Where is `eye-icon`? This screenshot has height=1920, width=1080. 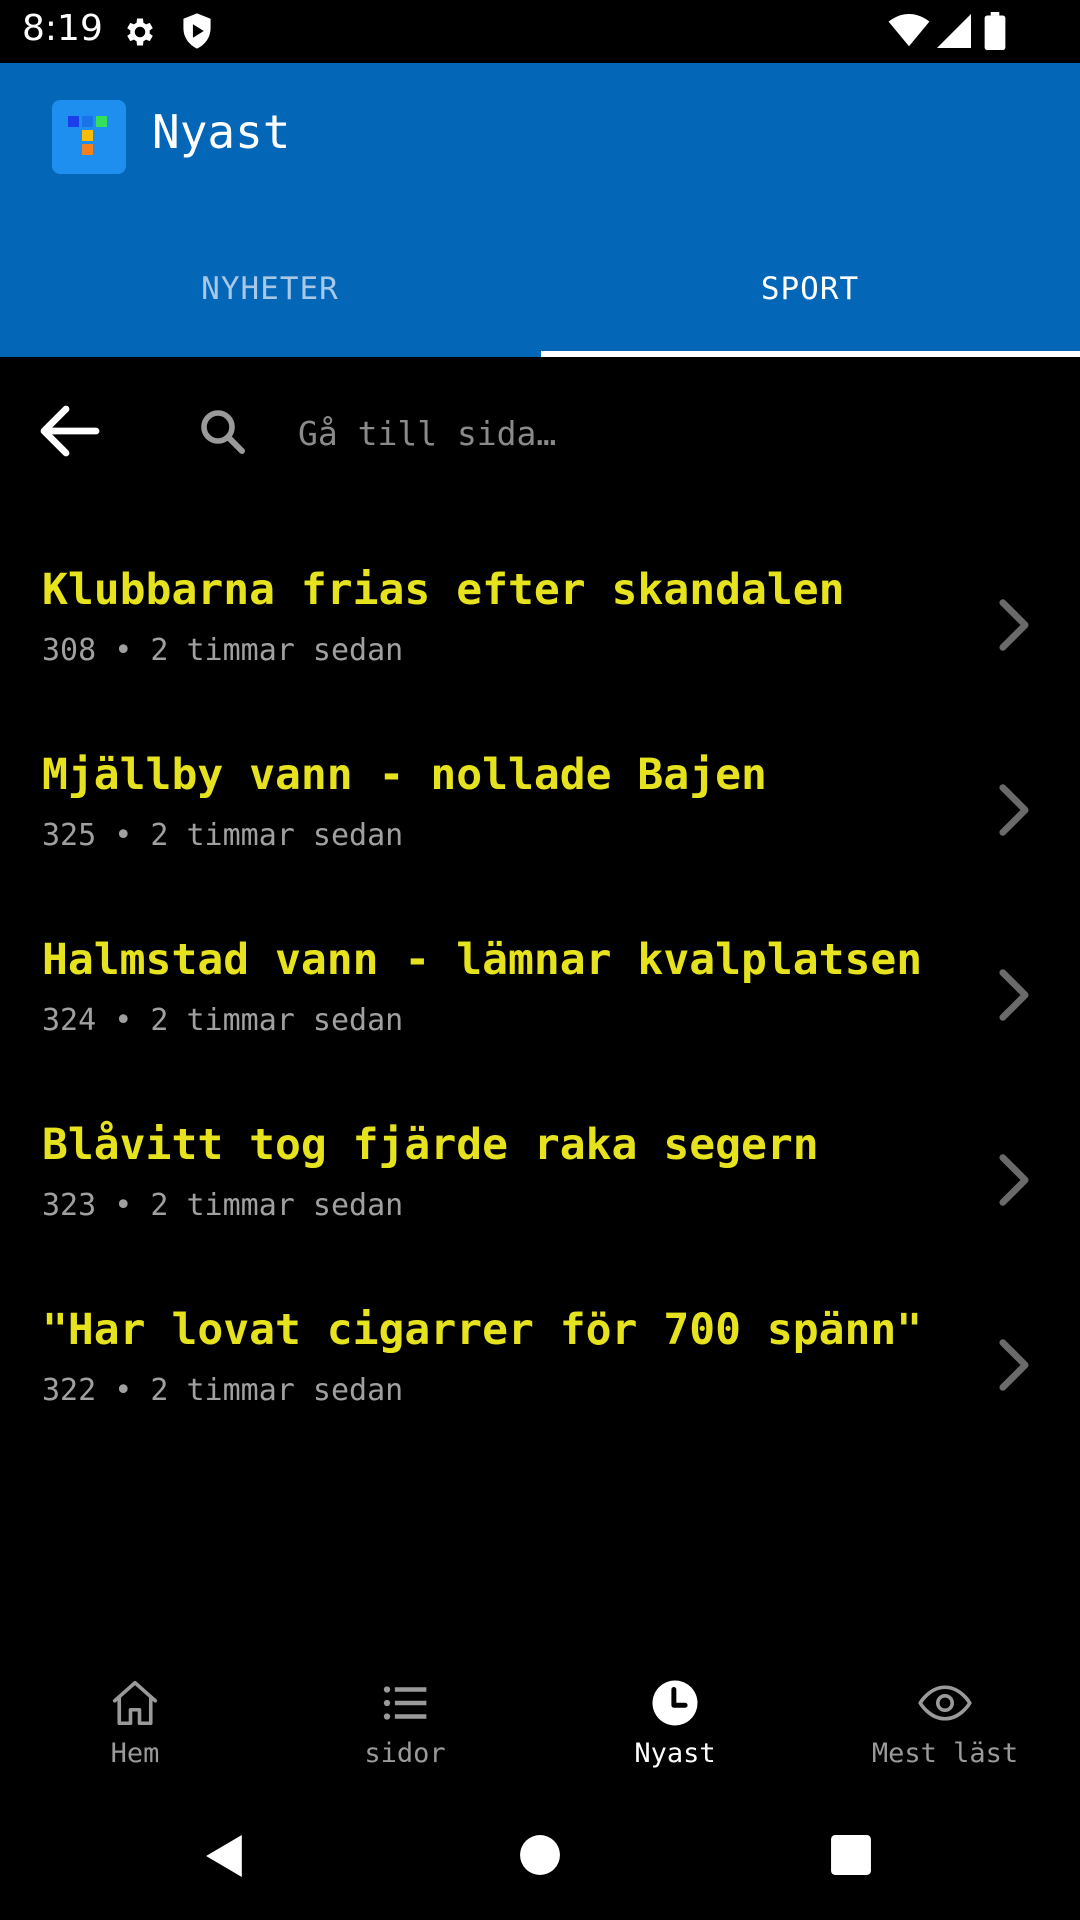 eye-icon is located at coordinates (945, 1703).